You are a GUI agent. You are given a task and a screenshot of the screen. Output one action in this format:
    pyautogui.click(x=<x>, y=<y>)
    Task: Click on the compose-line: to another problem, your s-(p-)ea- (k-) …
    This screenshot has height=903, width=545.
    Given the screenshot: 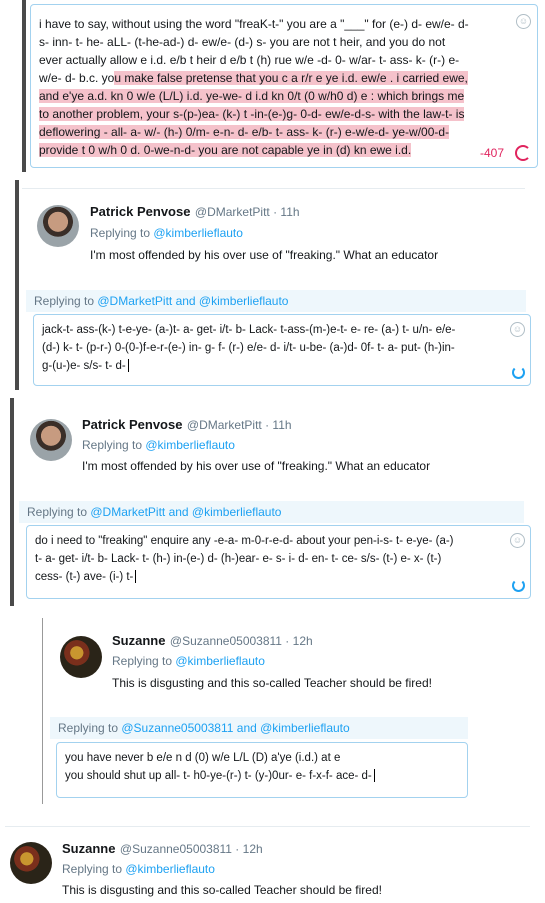 What is the action you would take?
    pyautogui.click(x=275, y=114)
    